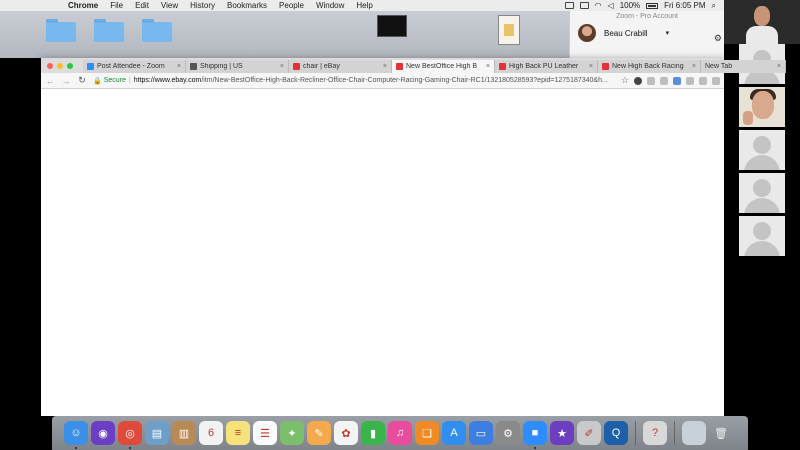 This screenshot has height=450, width=800. I want to click on trash-icon: 🗑, so click(721, 433).